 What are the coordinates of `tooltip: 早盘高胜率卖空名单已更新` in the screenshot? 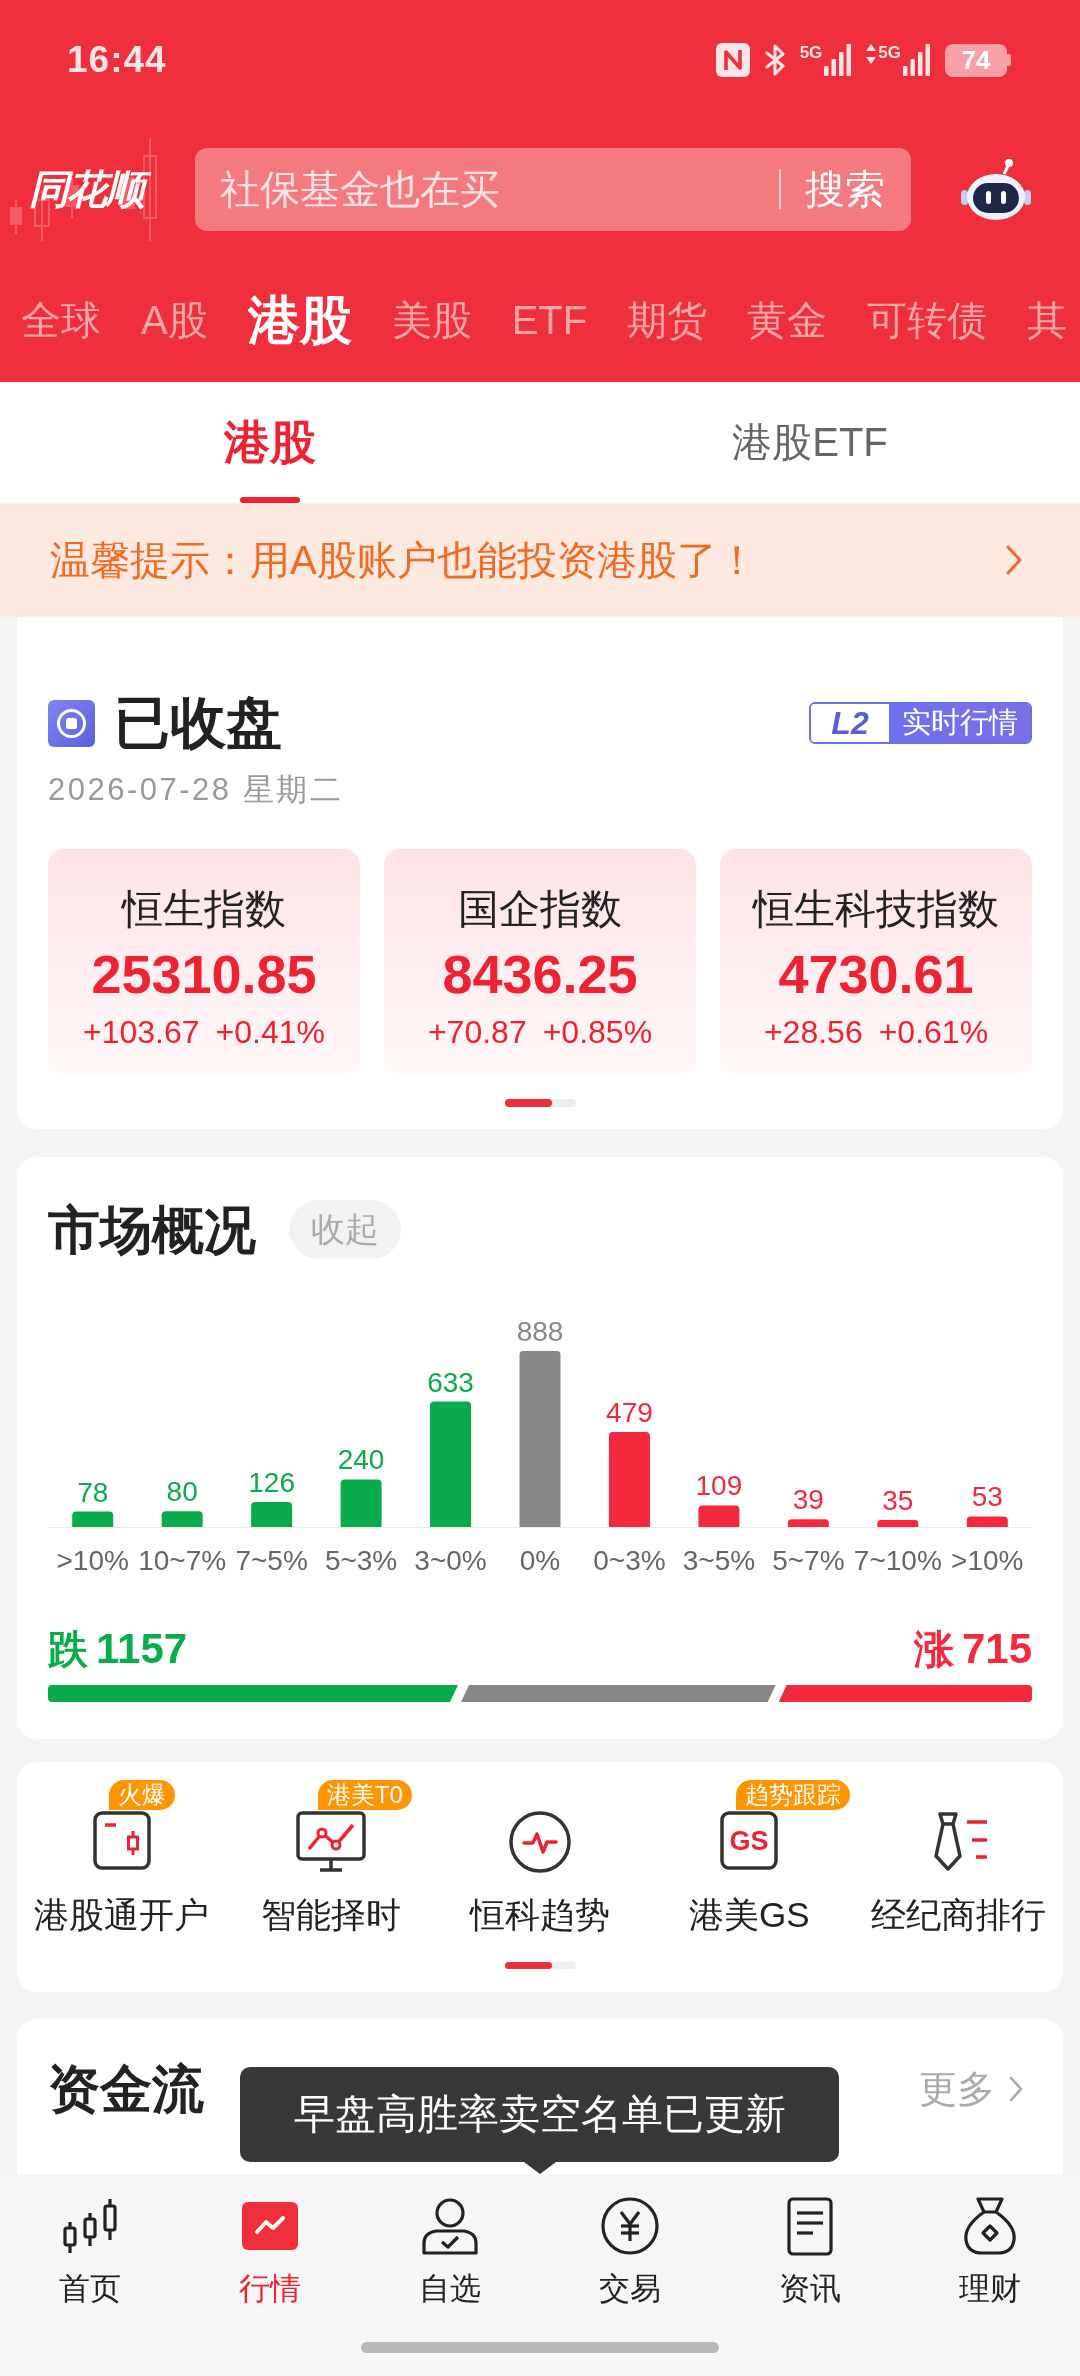 It's located at (539, 2120).